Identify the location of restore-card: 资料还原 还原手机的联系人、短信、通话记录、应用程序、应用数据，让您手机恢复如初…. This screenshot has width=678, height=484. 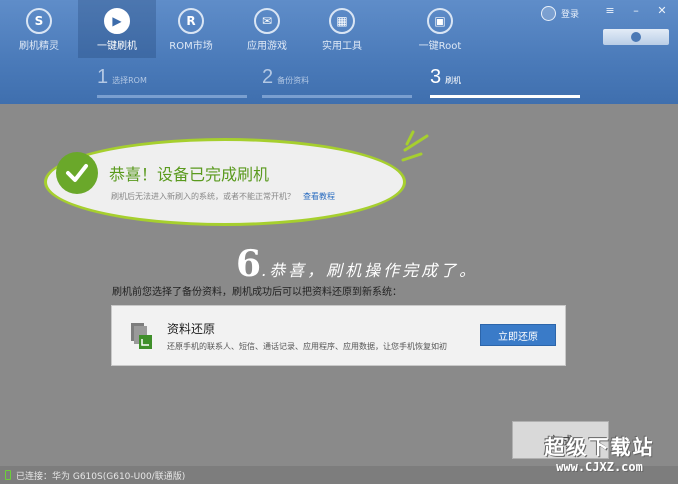
(338, 335).